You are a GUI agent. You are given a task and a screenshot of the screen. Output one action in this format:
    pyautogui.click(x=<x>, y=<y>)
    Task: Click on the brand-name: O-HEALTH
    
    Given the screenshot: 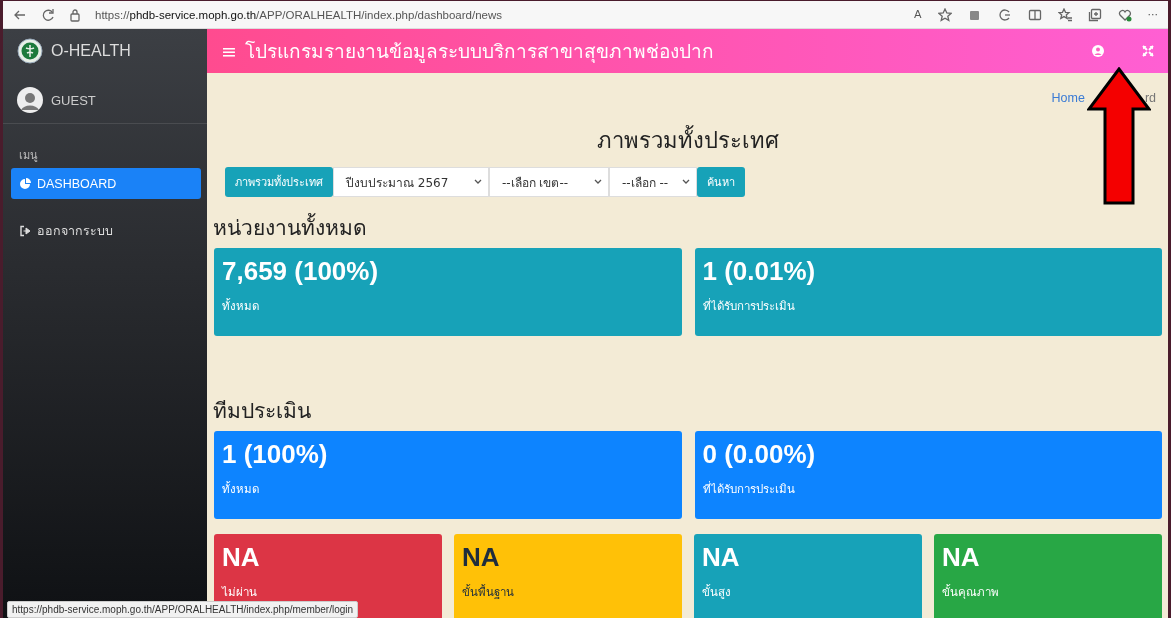 What is the action you would take?
    pyautogui.click(x=91, y=51)
    